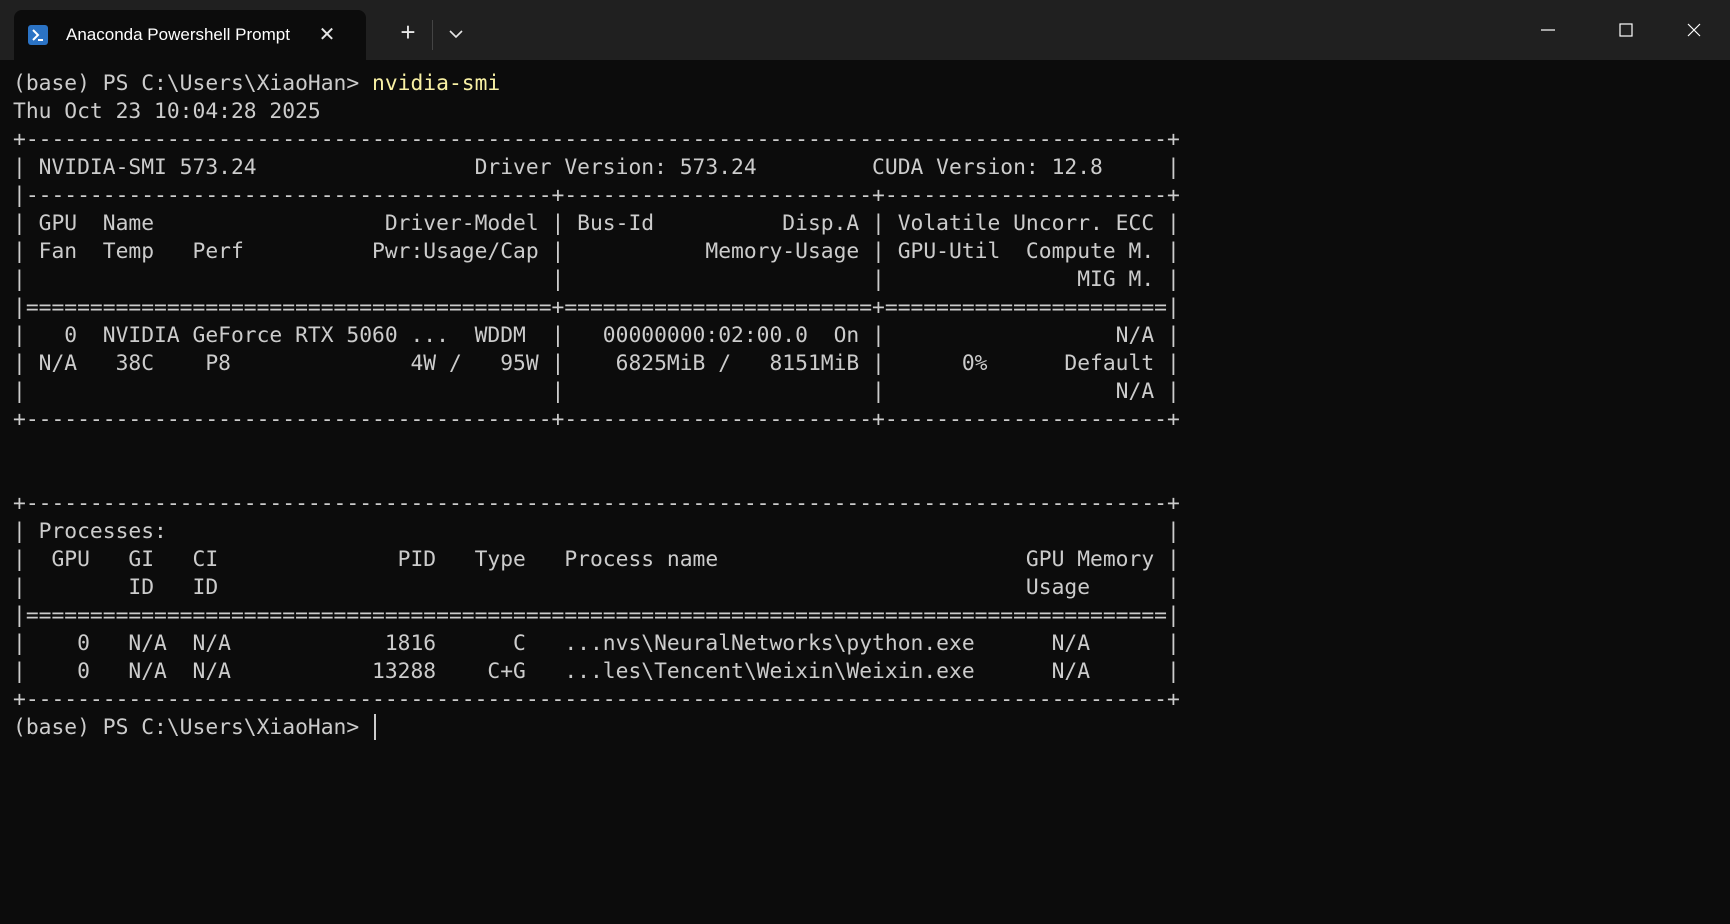 The height and width of the screenshot is (924, 1730). I want to click on output-line: | Processes: |, so click(596, 531).